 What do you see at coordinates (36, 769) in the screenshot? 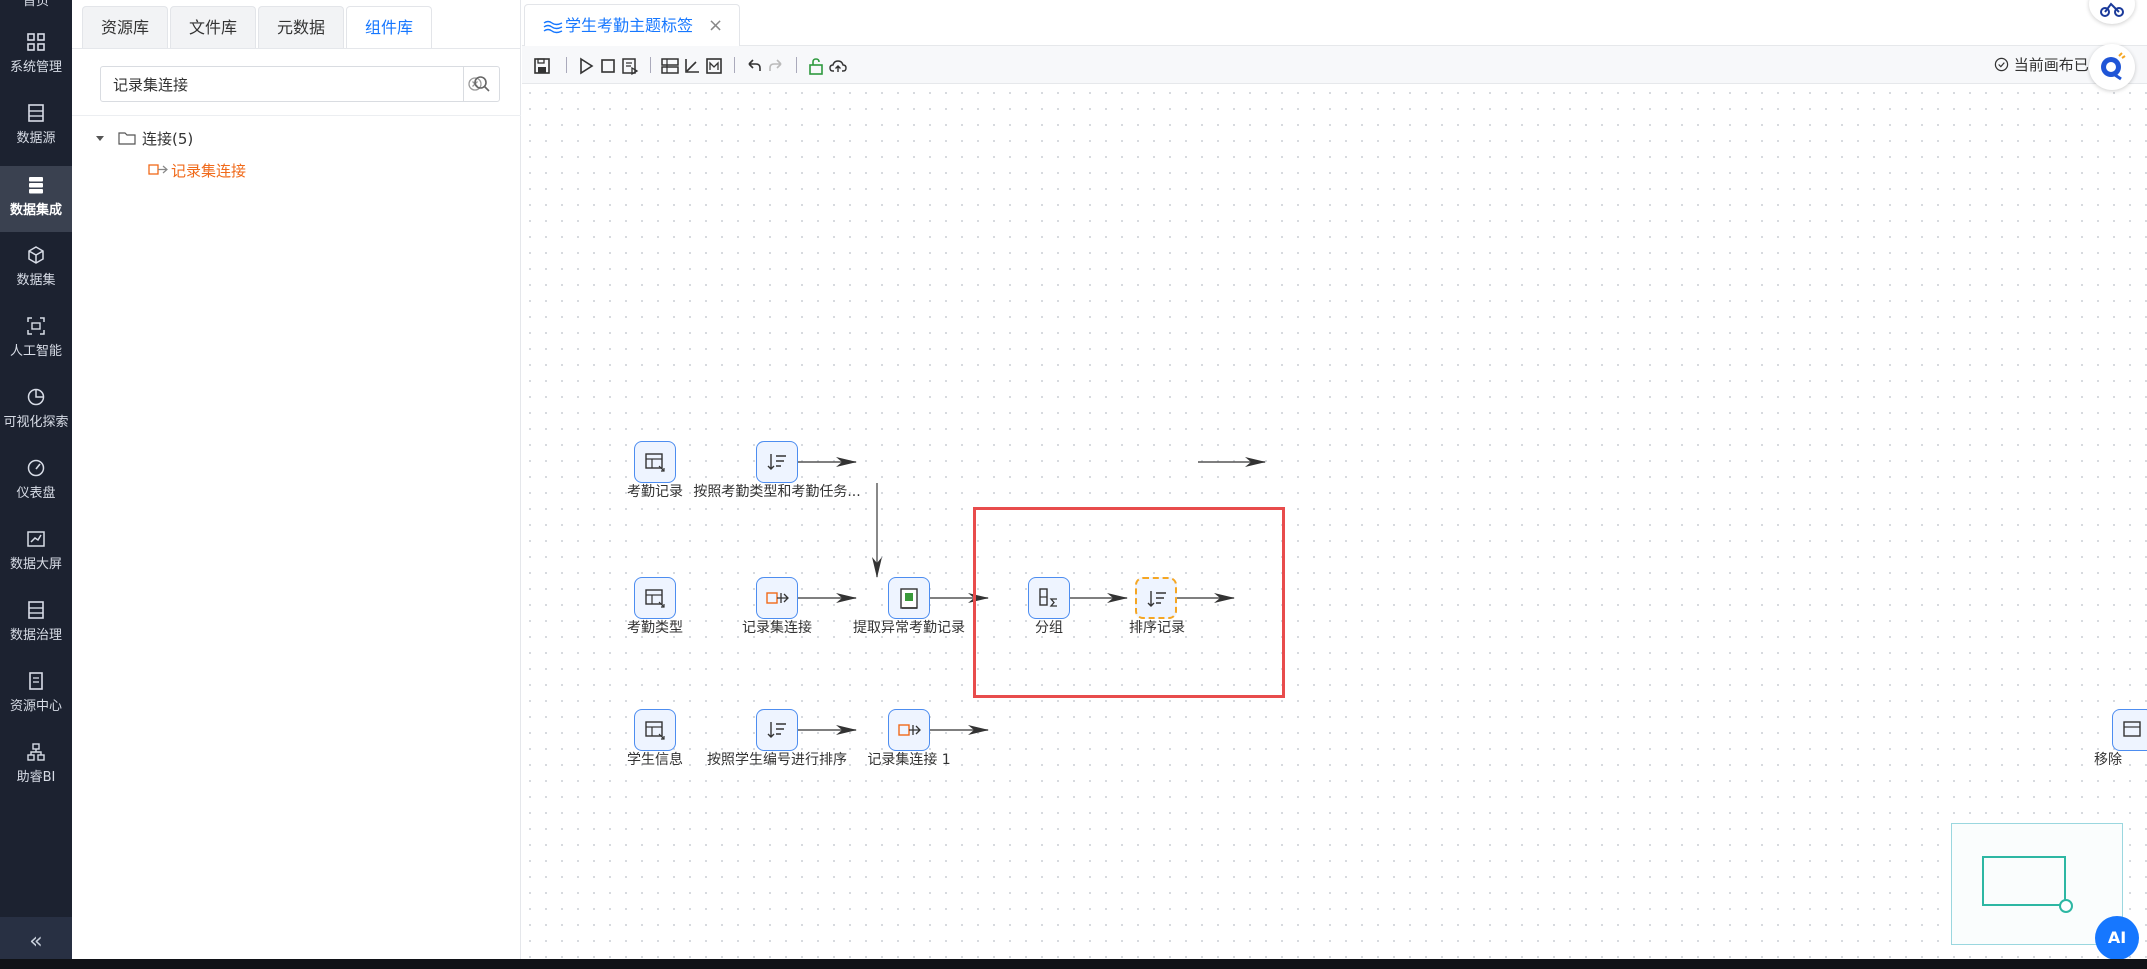
I see `nav-item-zhurui-bi: 助睿BI` at bounding box center [36, 769].